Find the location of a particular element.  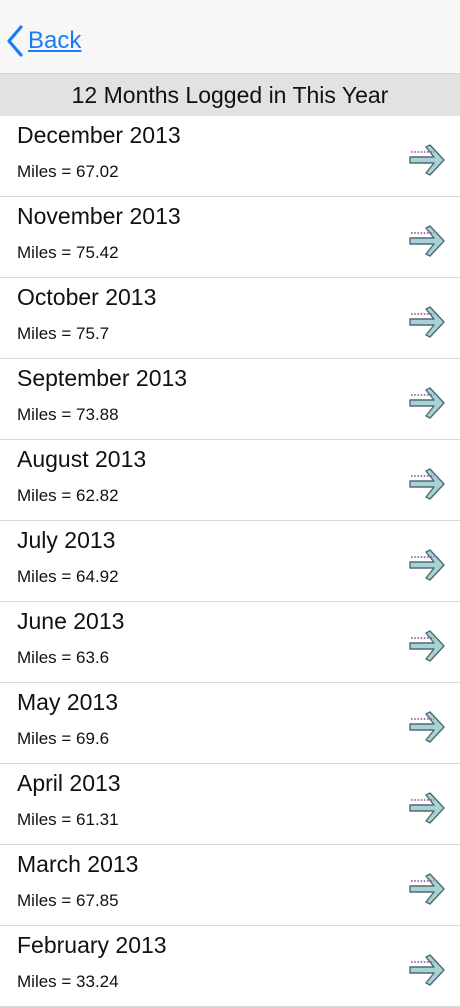

miles-value: Miles = 75.42 is located at coordinates (68, 252).